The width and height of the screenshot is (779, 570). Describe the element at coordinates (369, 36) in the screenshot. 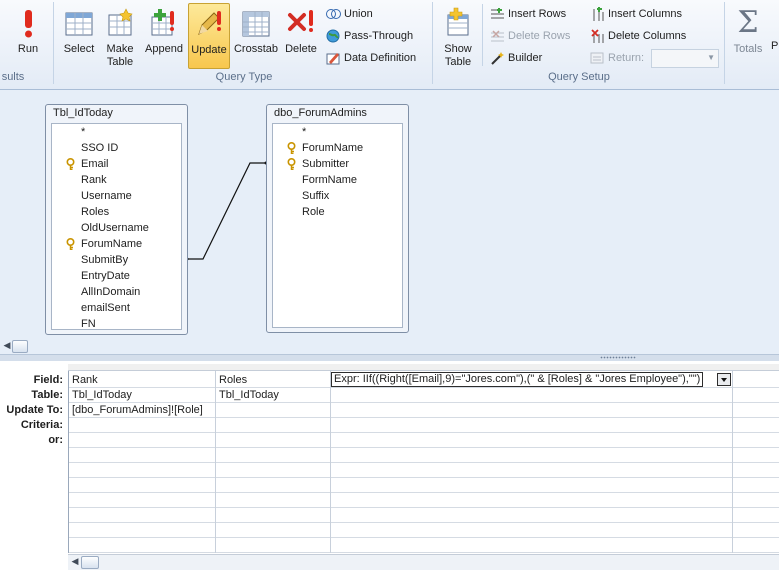

I see `pass-through-button: Pass-Through` at that location.